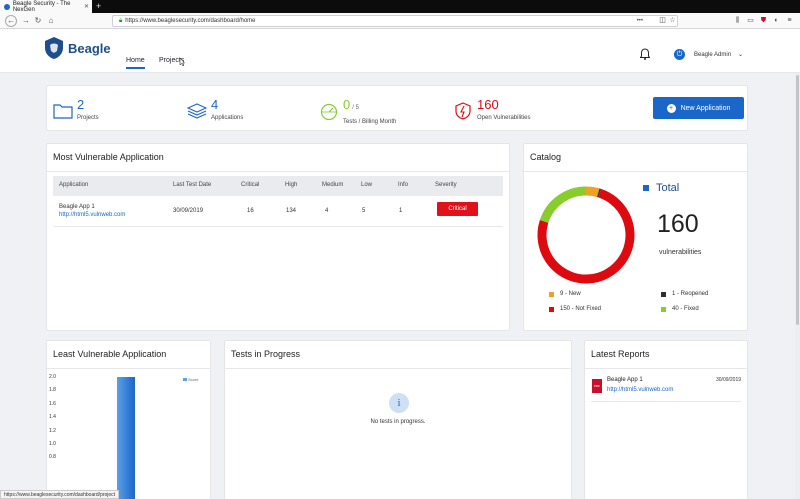  Describe the element at coordinates (250, 185) in the screenshot. I see `col-critical: Critical` at that location.